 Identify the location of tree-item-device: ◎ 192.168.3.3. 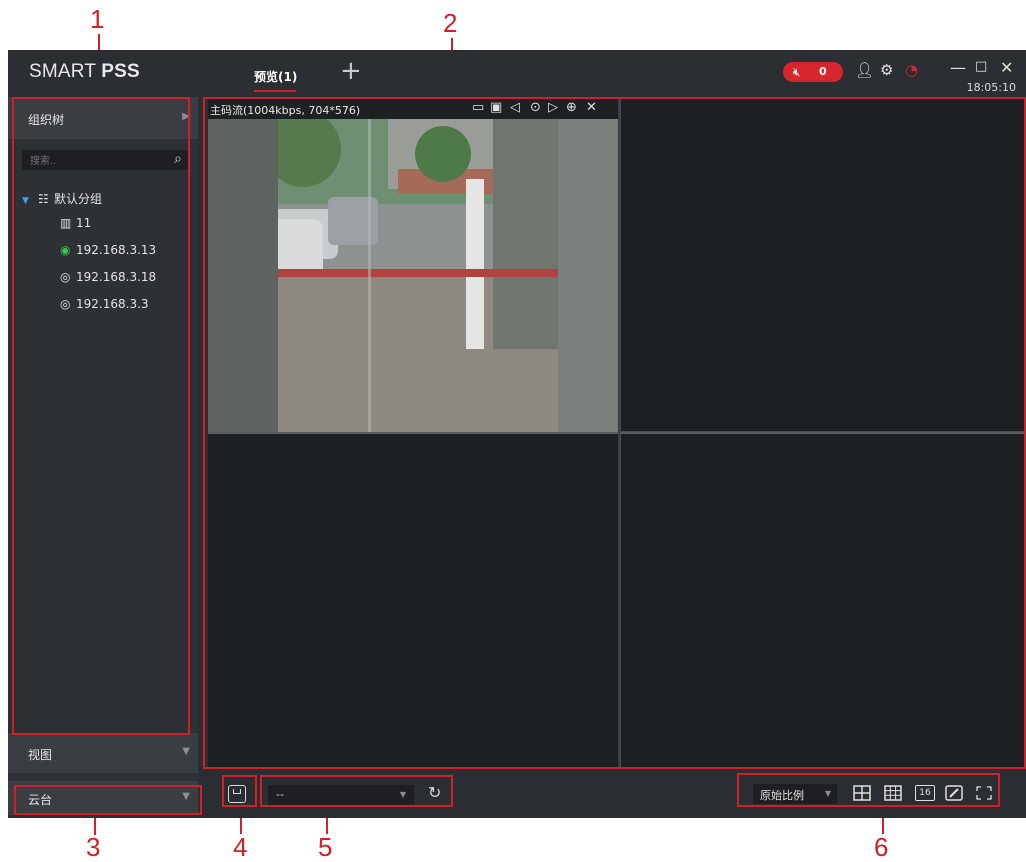
(104, 304).